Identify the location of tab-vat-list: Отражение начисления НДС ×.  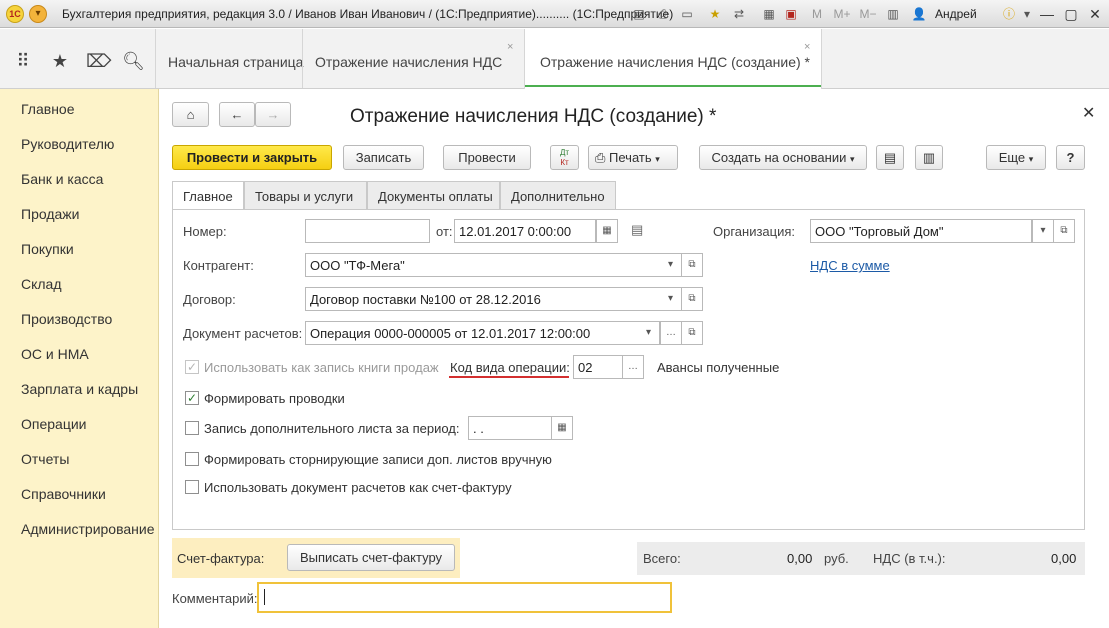
(413, 58).